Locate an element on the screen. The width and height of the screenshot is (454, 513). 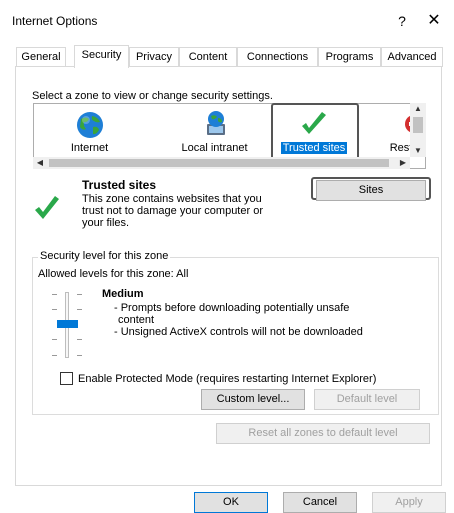
zone-local-intranet: Local intranet is located at coordinates (214, 132).